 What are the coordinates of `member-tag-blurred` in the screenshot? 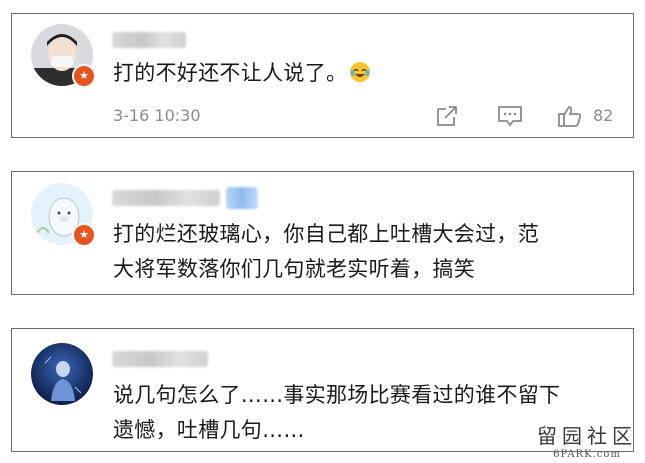 It's located at (242, 198).